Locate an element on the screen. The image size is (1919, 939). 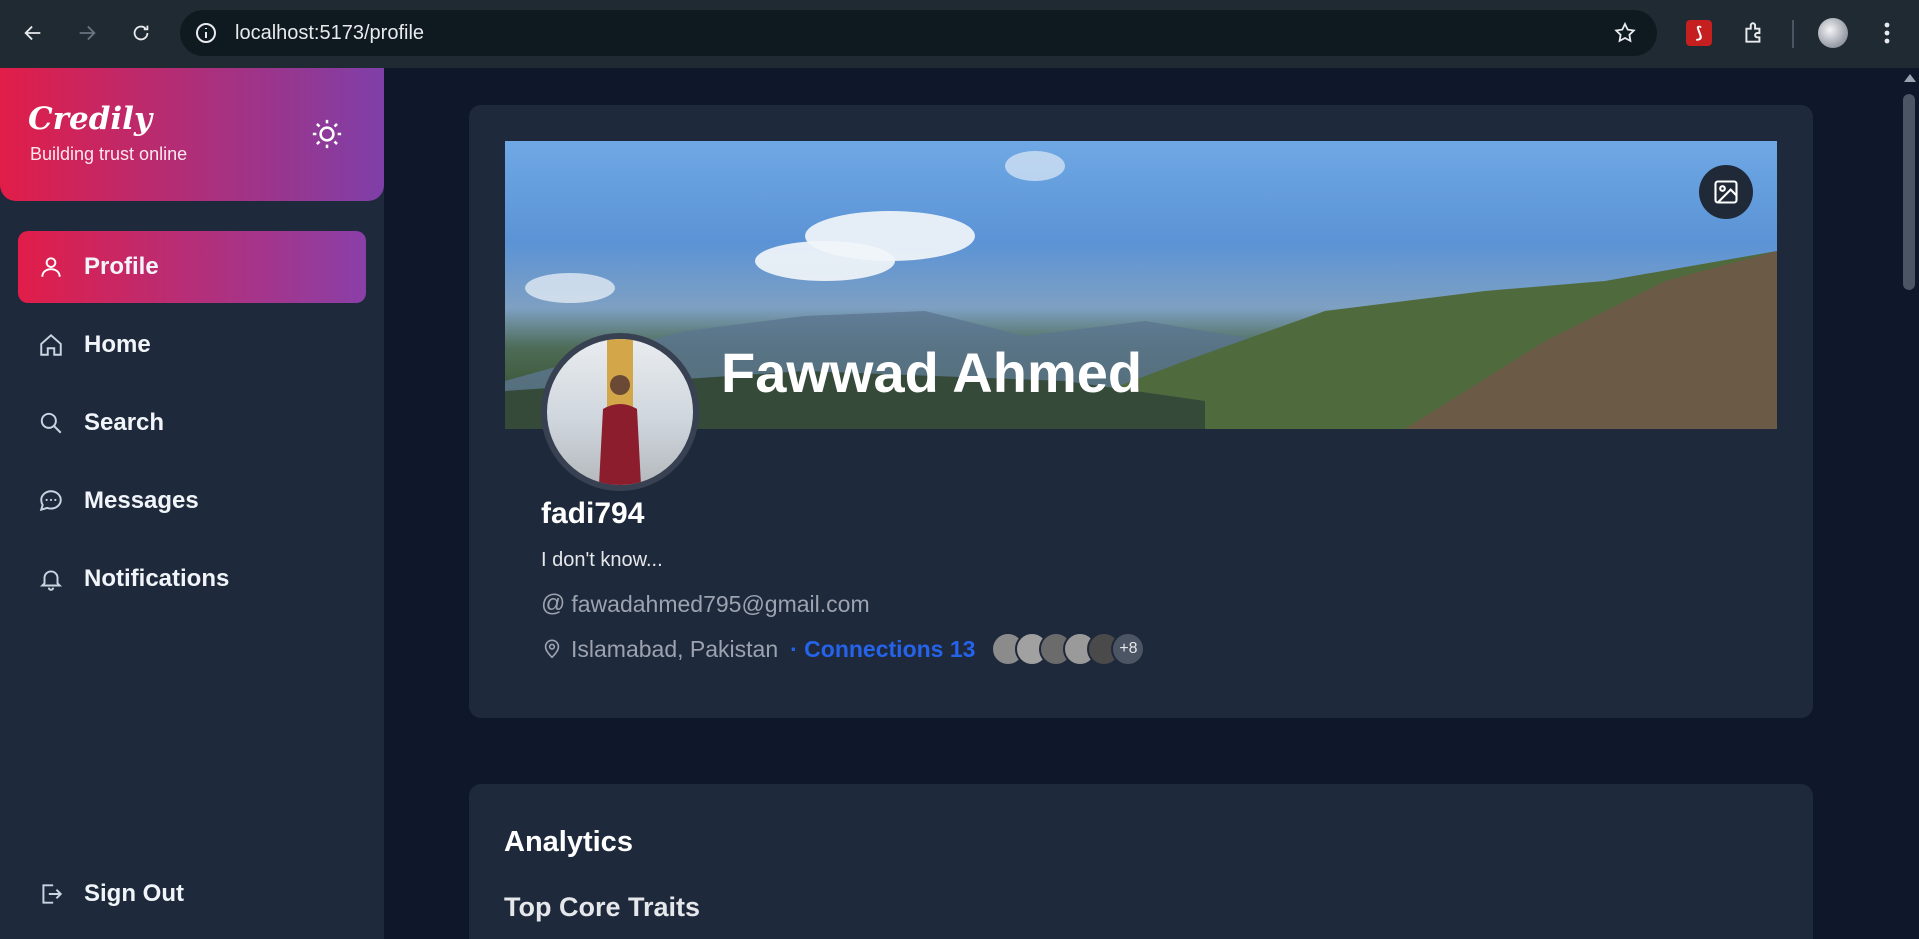
sidebar-item-messages: Messages is located at coordinates (192, 501).